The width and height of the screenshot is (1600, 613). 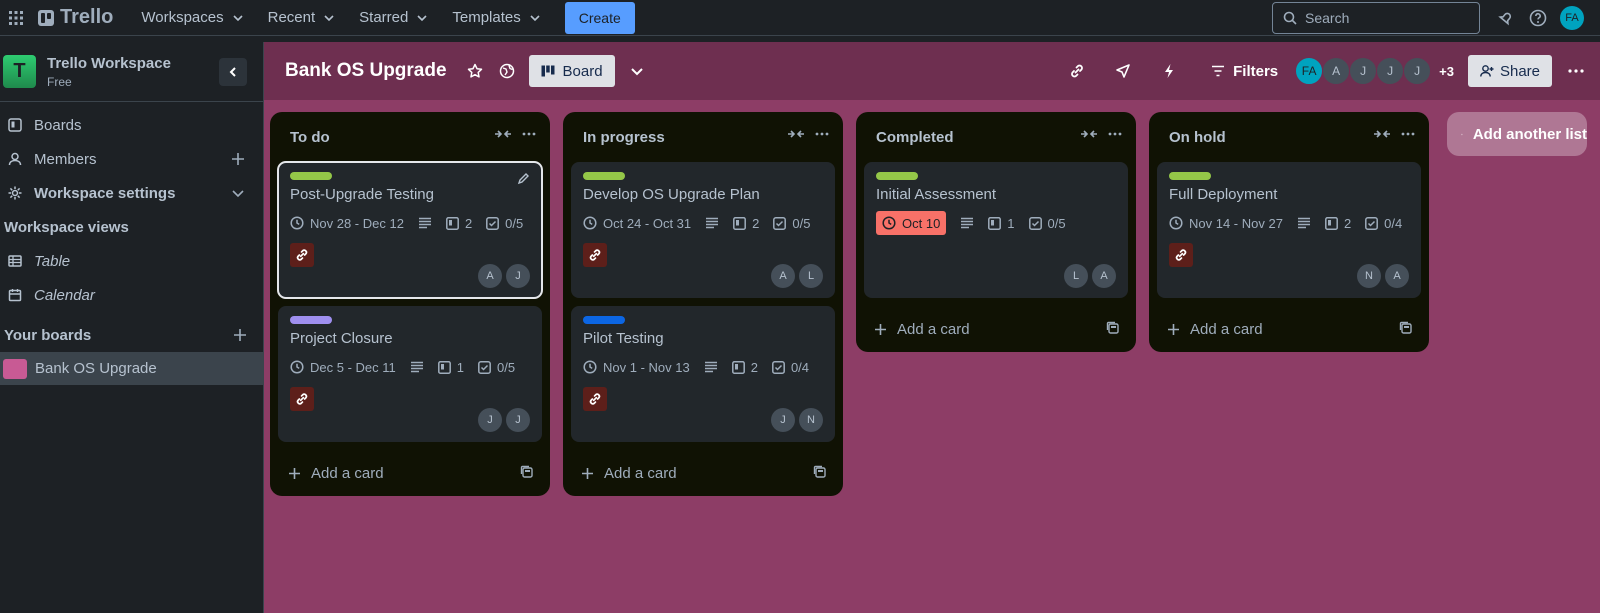 I want to click on due-date-badge: Oct 10, so click(x=911, y=223).